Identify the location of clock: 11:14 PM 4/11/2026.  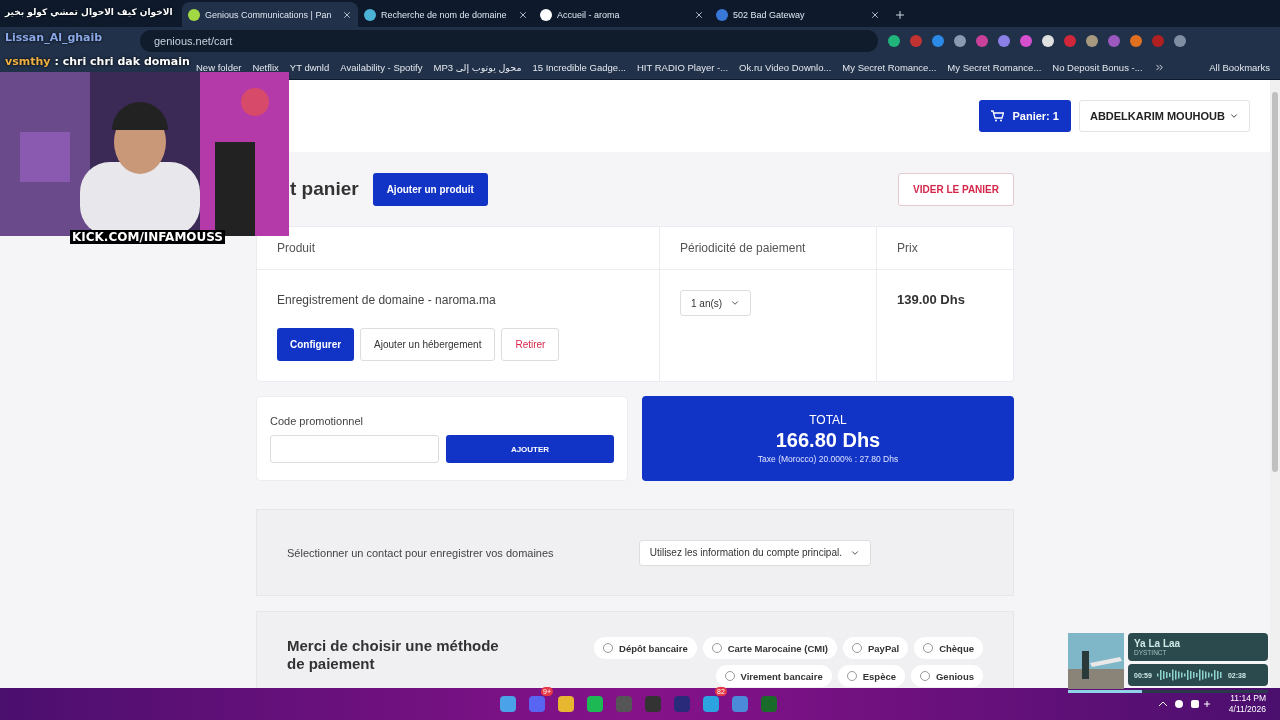
(1247, 704).